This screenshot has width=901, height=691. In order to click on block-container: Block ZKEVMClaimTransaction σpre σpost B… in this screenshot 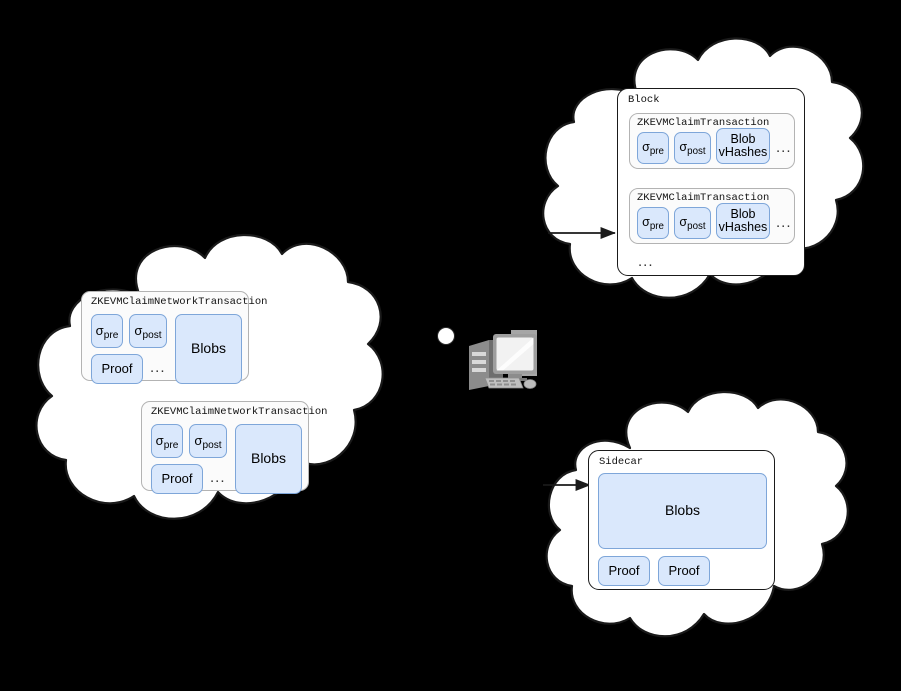, I will do `click(711, 182)`.